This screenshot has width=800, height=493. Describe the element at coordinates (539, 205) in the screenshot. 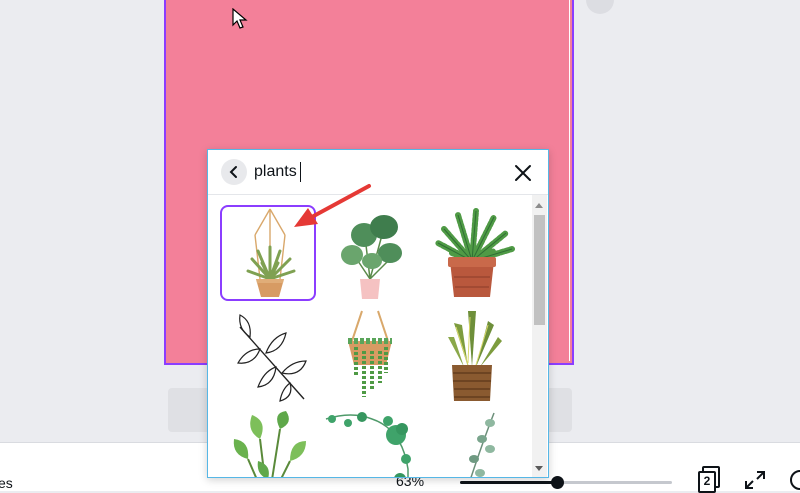

I see `scroll-up-arrow-icon` at that location.